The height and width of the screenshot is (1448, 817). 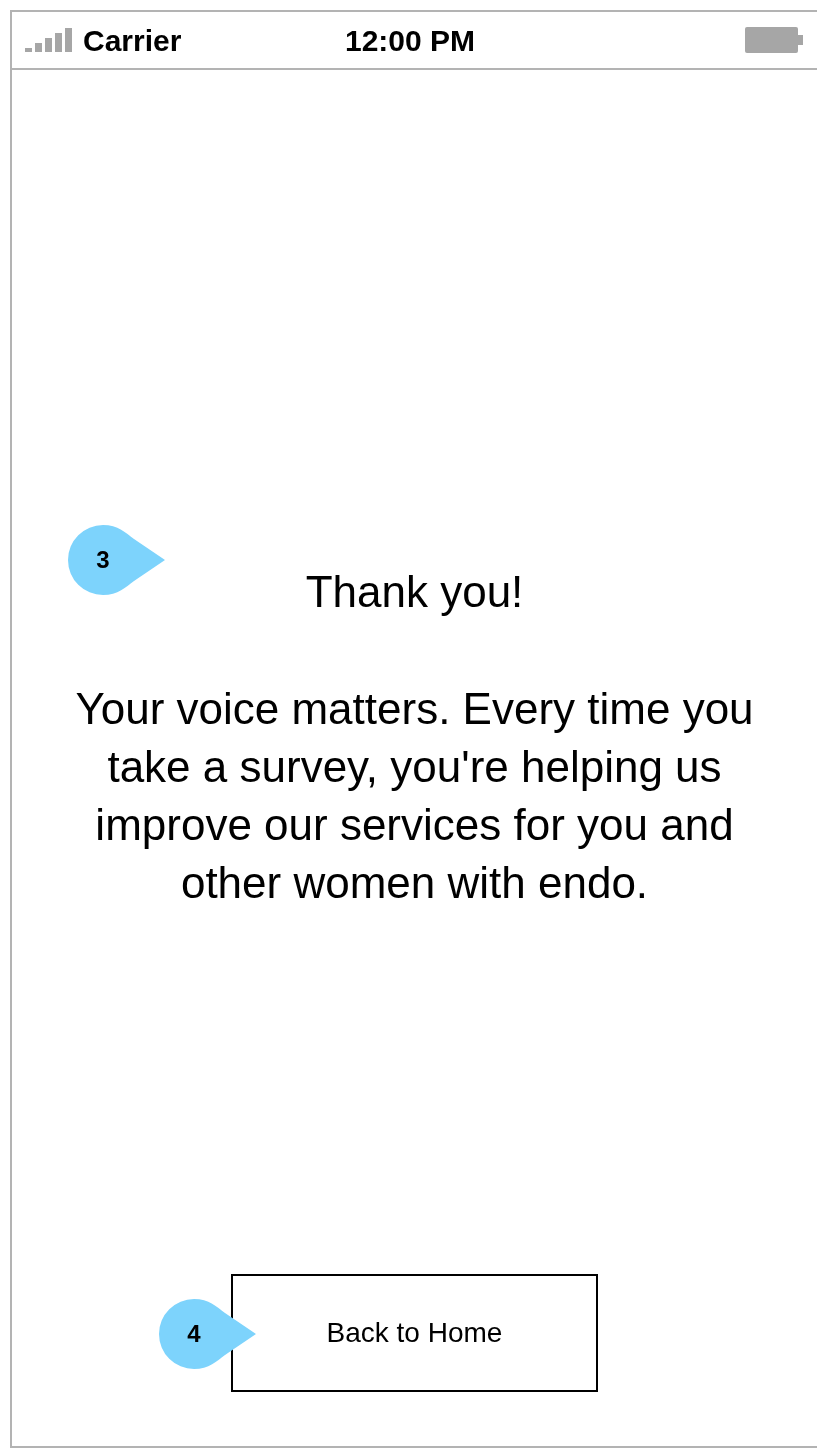 I want to click on carrier-name: Carrier, so click(x=132, y=40).